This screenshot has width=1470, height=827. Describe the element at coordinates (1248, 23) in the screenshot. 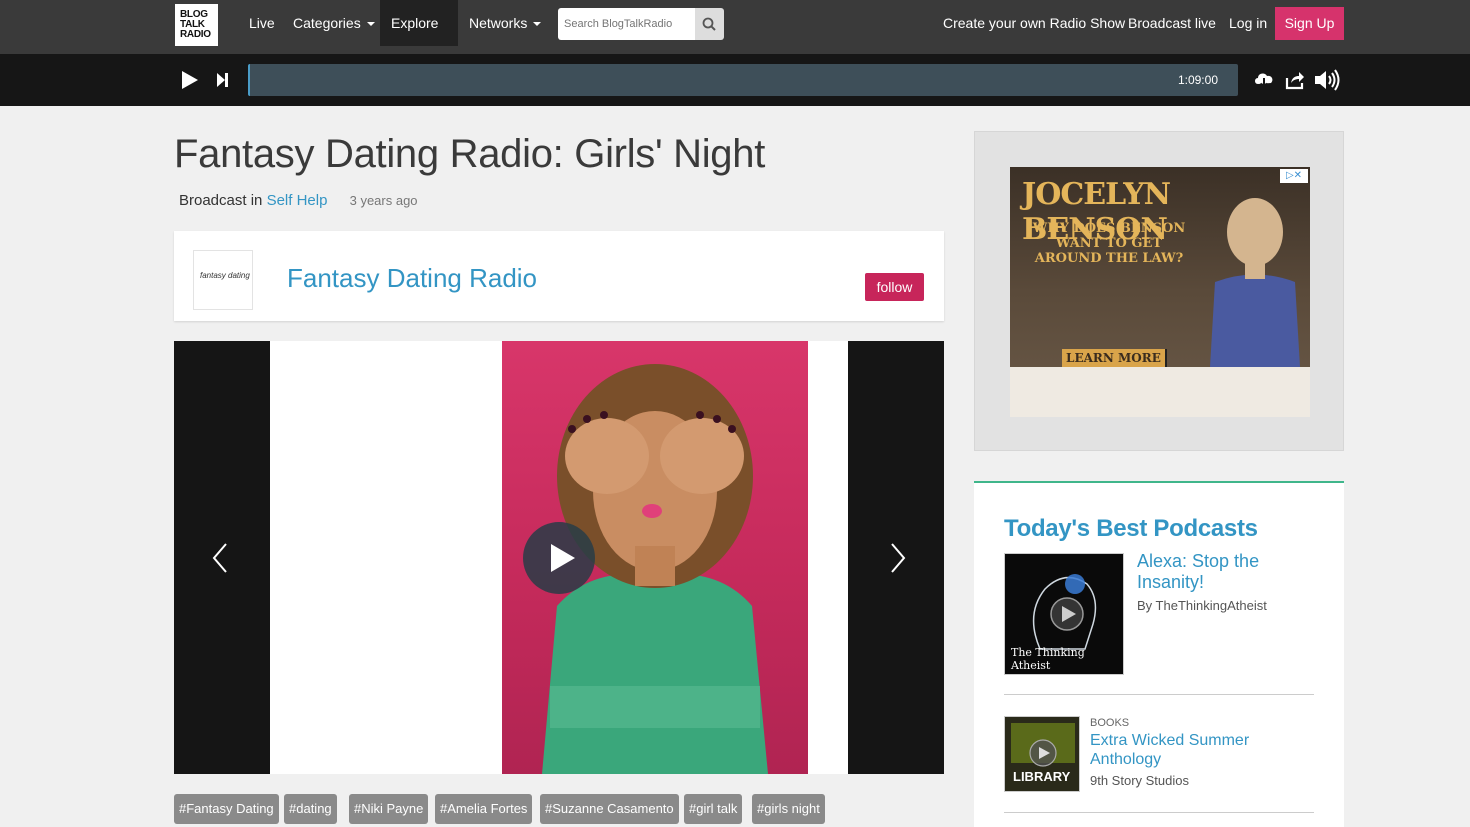

I see `login-link: Log in` at that location.